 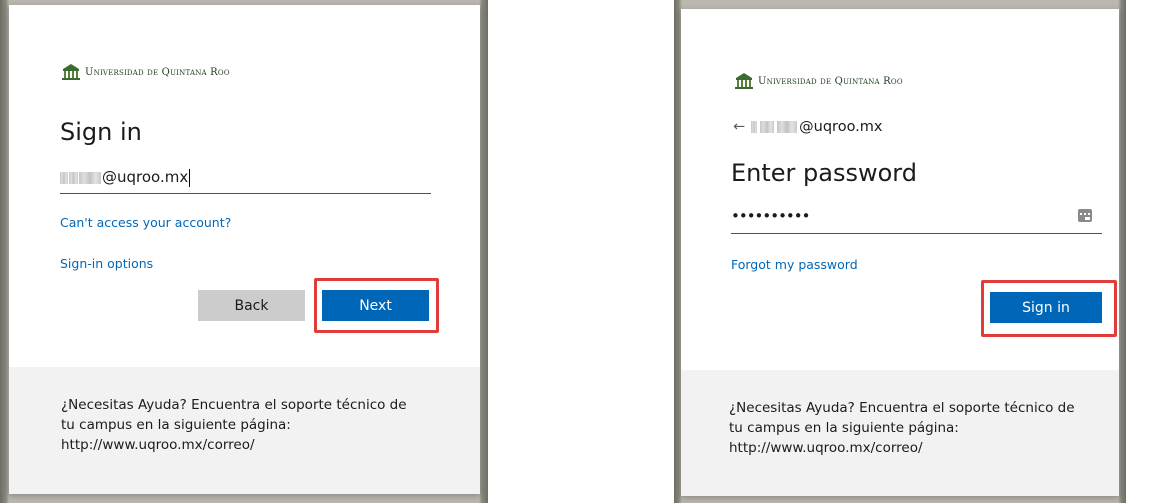 I want to click on password-field: ••••••••••, so click(x=916, y=219).